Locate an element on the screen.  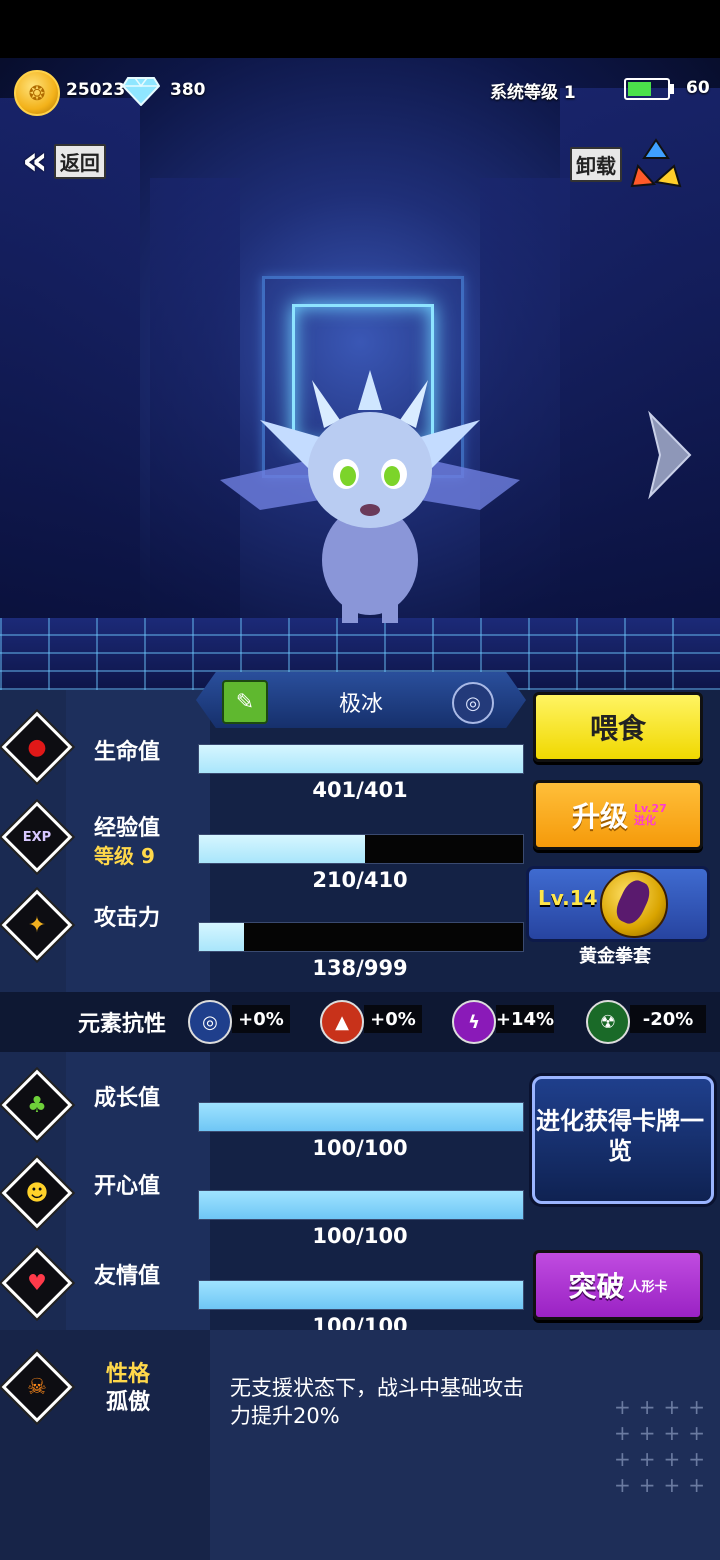
hp-value: 401/401 is located at coordinates (360, 790).